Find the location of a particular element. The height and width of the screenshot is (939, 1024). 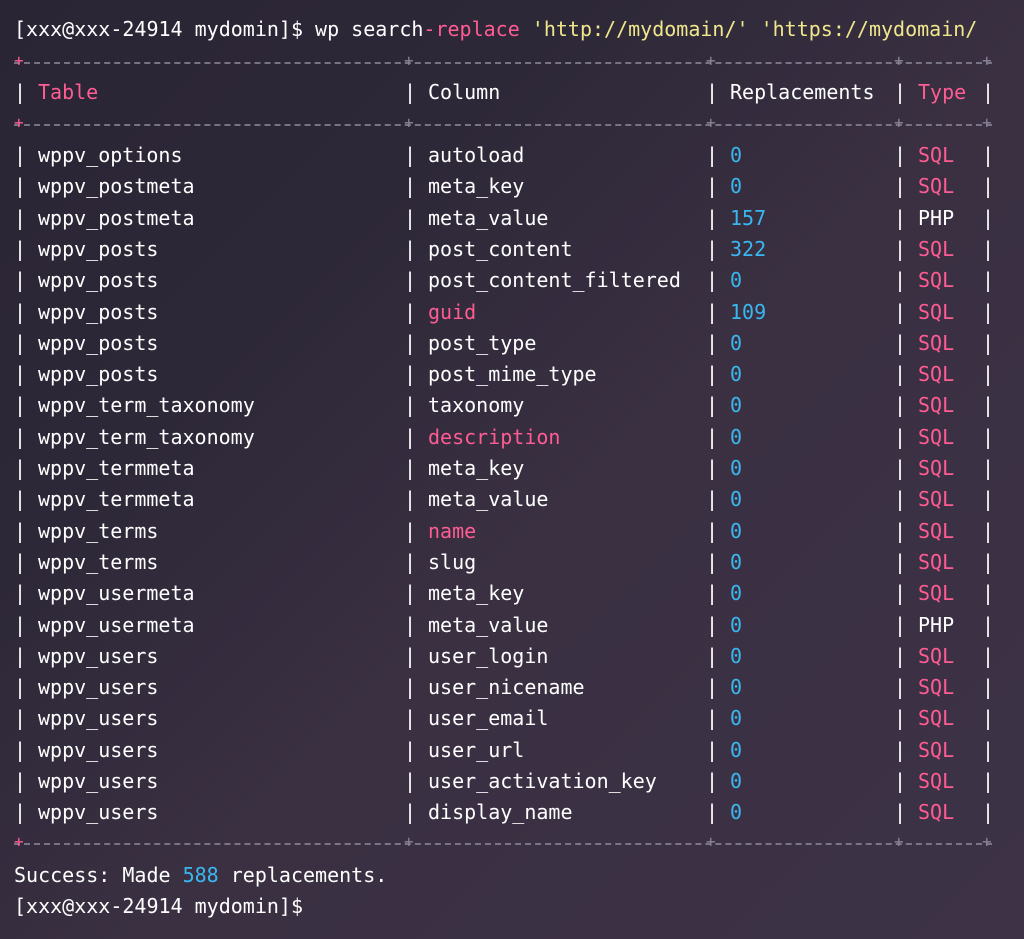

table-row: | wppv_users | user_nicename | 0 | SQL | is located at coordinates (514, 687).